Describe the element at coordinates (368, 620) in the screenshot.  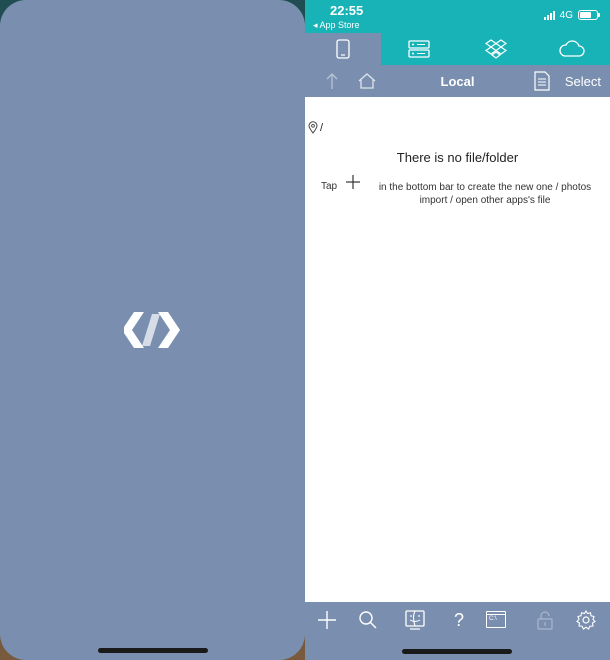
I see `search-icon` at that location.